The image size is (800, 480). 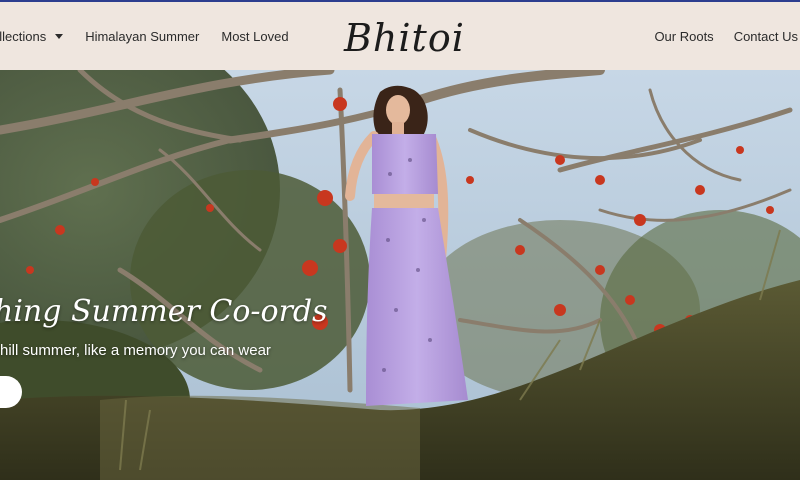 What do you see at coordinates (164, 311) in the screenshot?
I see `hero-title: hing Summer Co-ords` at bounding box center [164, 311].